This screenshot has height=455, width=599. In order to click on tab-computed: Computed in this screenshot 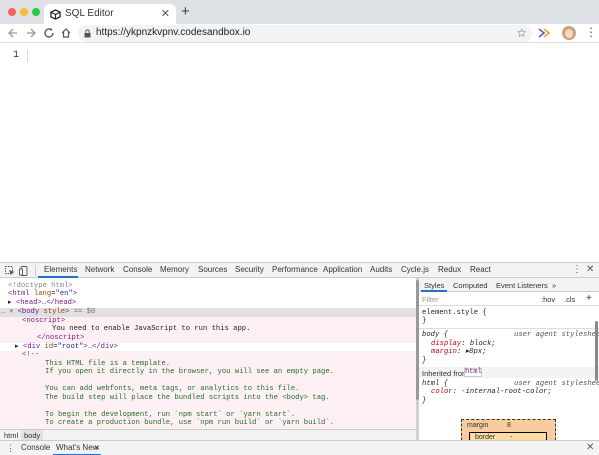, I will do `click(470, 285)`.